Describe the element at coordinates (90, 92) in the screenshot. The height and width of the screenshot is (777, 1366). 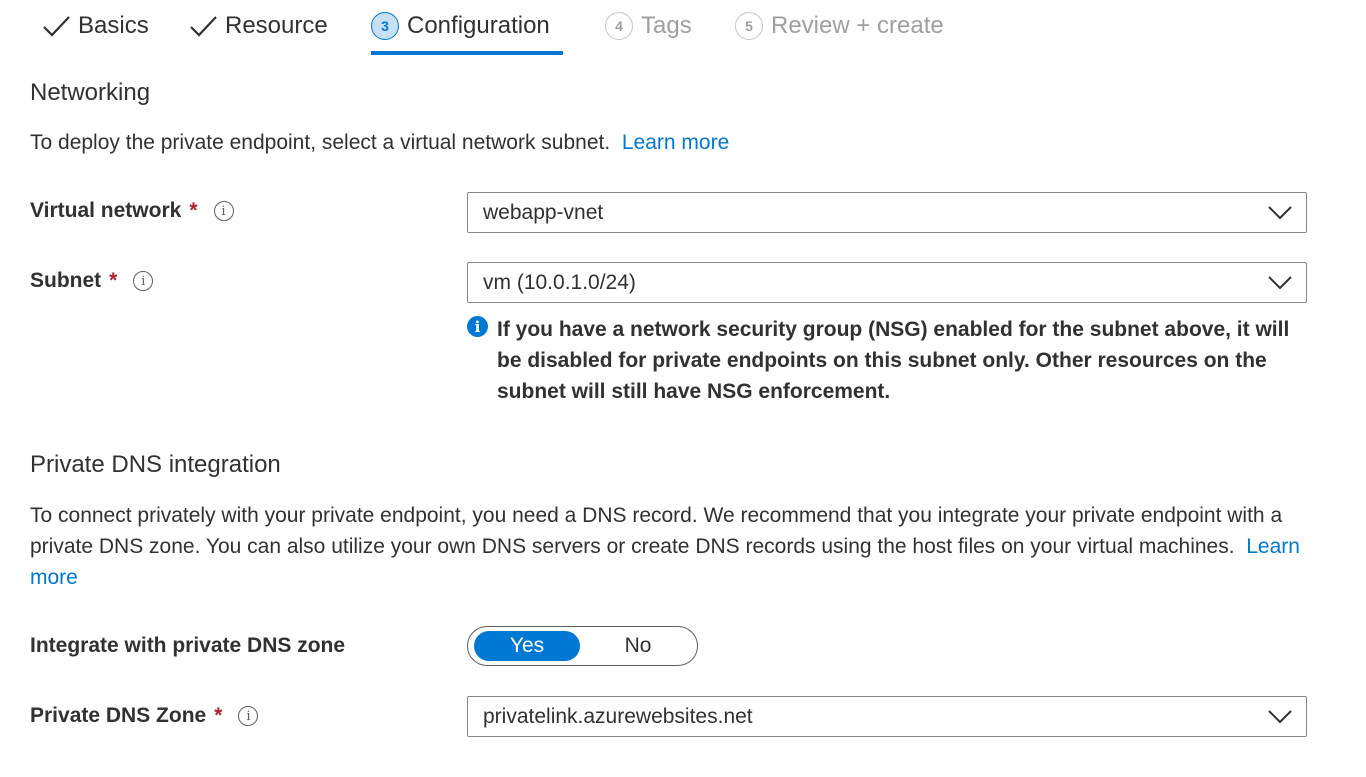
I see `networking-heading: Networking` at that location.